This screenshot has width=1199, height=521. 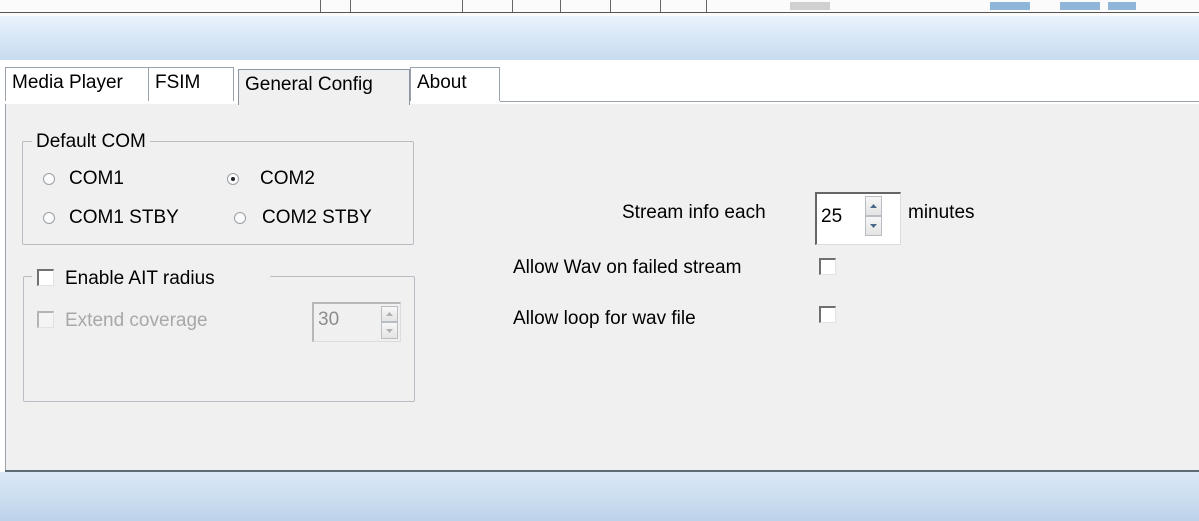 I want to click on tab-about: About, so click(x=455, y=84).